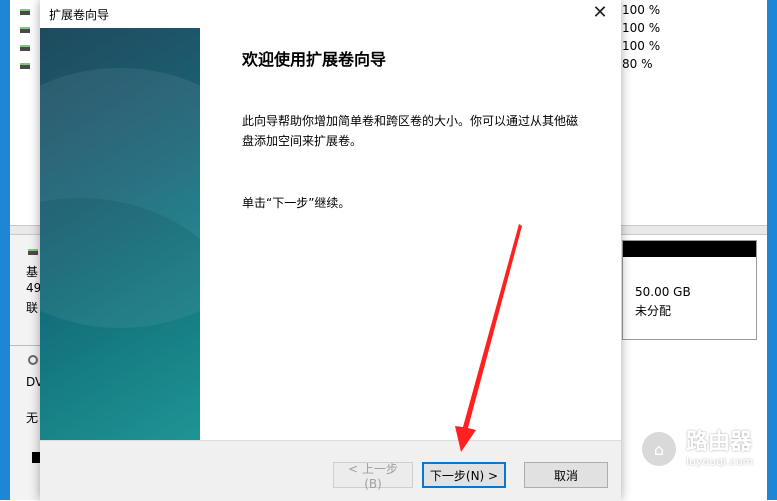 This screenshot has height=501, width=777. Describe the element at coordinates (33, 252) in the screenshot. I see `disk-icon` at that location.